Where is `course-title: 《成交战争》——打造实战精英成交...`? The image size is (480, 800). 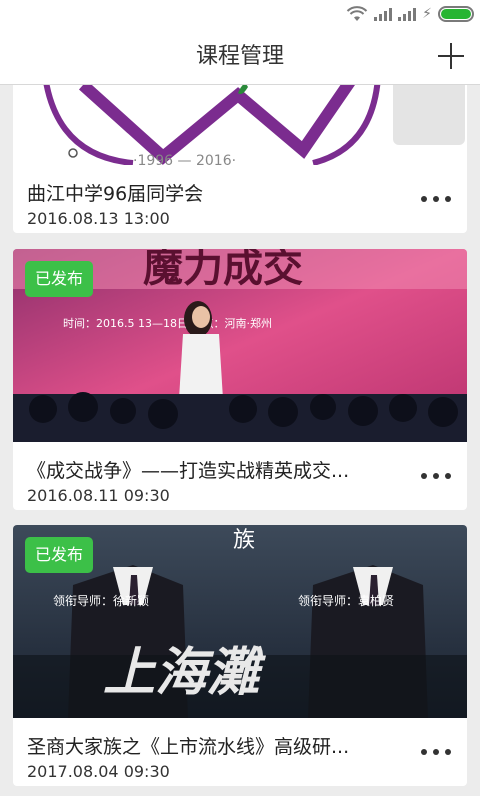 course-title: 《成交战争》——打造实战精英成交... is located at coordinates (188, 471).